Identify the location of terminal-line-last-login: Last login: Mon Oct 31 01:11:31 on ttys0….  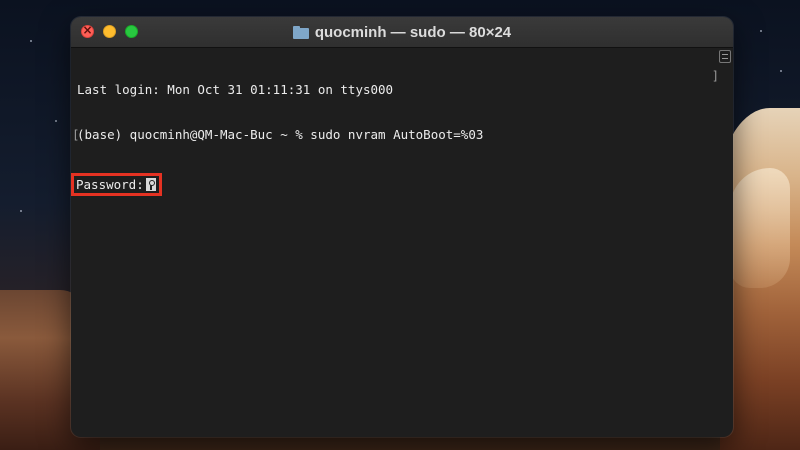
(235, 89).